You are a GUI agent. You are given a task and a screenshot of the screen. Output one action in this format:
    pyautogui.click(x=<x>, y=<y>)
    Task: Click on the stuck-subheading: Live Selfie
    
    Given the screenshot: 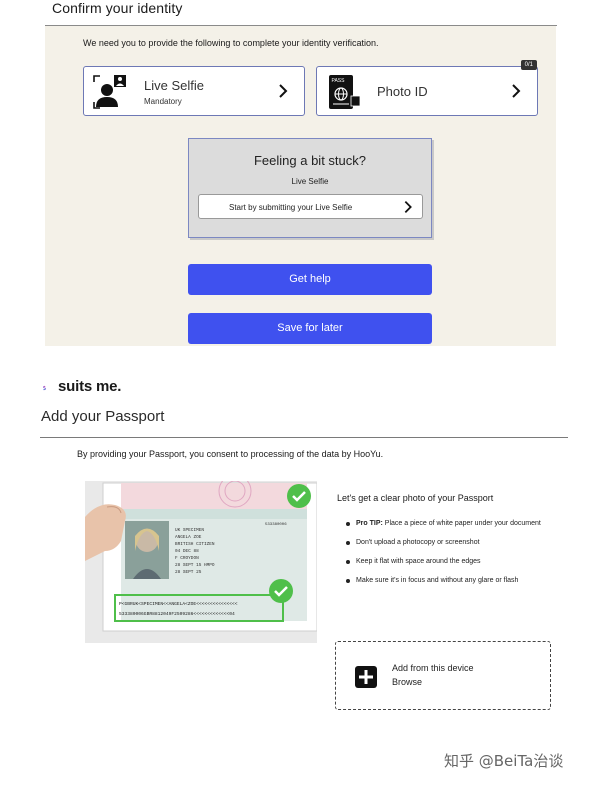 What is the action you would take?
    pyautogui.click(x=310, y=181)
    